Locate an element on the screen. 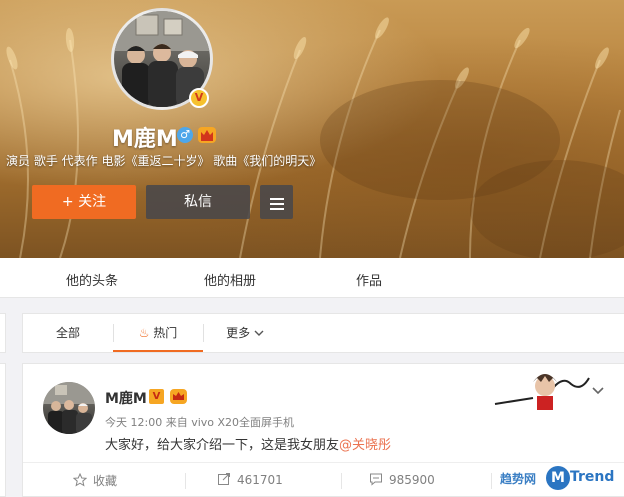 Image resolution: width=624 pixels, height=497 pixels. feed-filter-bar: 全部 ♨ 热门 更多 is located at coordinates (323, 333).